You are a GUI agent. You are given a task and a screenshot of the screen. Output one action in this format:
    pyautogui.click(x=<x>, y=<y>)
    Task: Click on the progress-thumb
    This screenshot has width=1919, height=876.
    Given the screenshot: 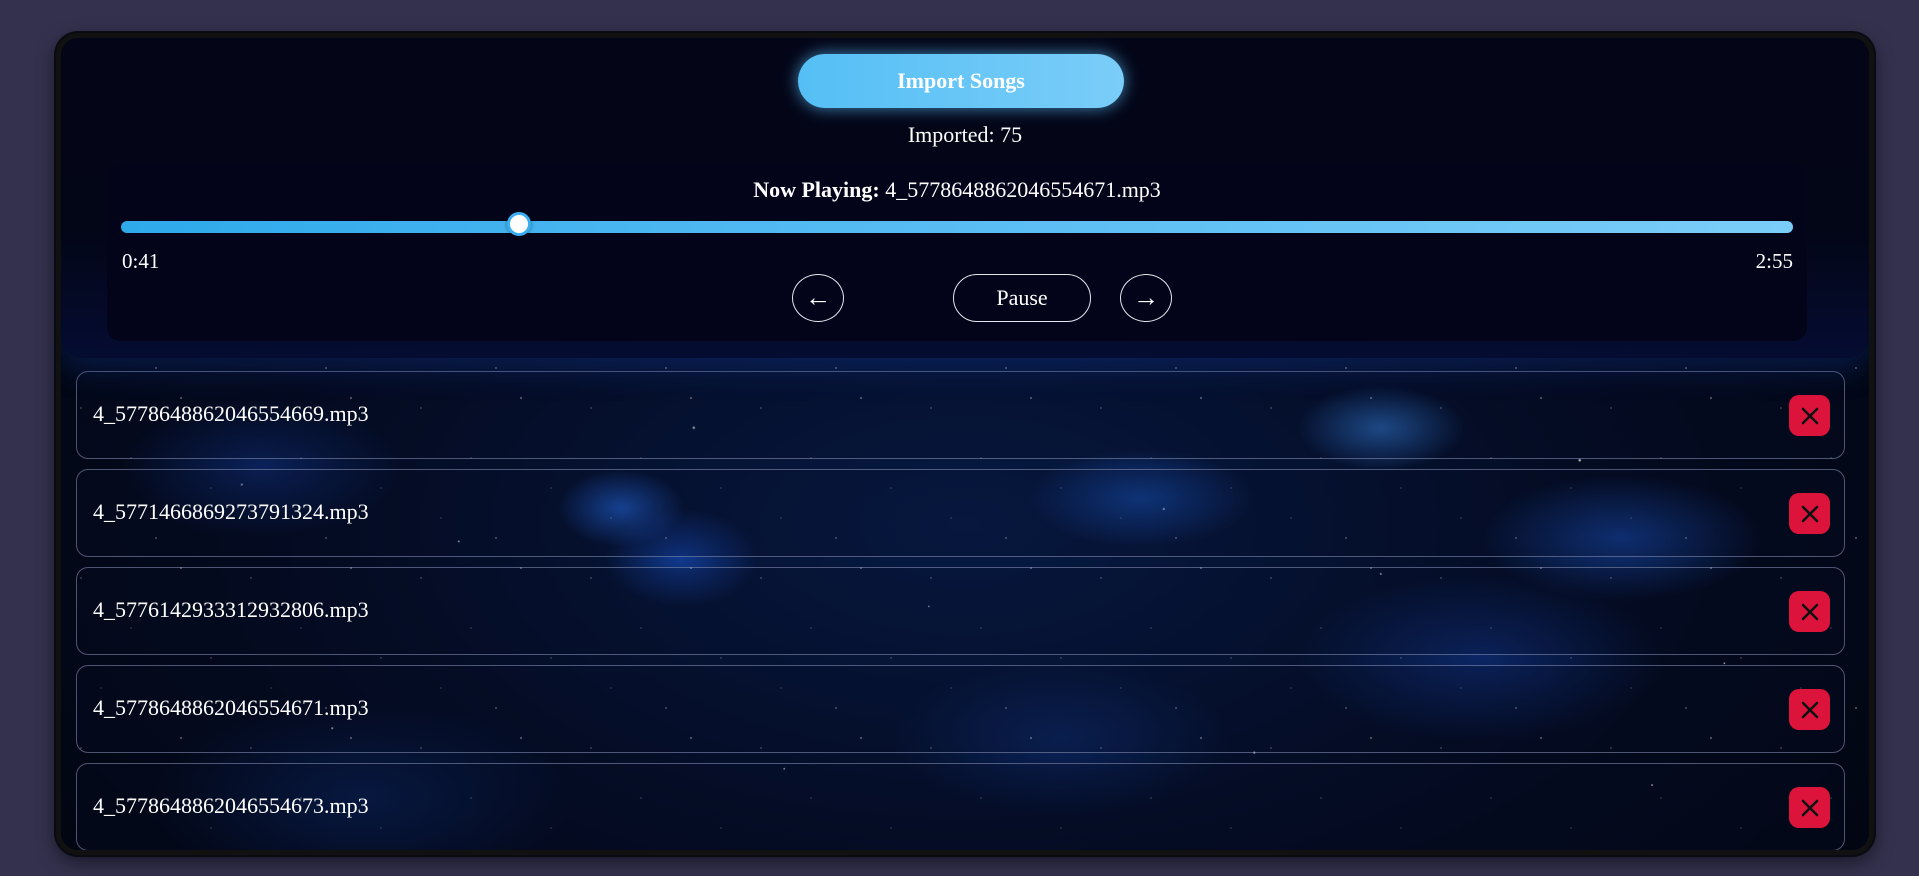 What is the action you would take?
    pyautogui.click(x=518, y=224)
    